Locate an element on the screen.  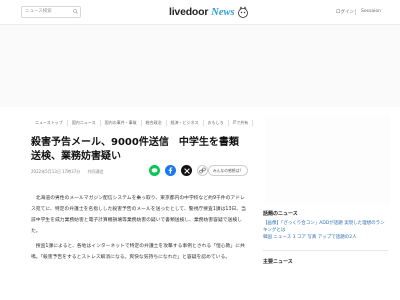
site-header: ニュース検索 livedoor News ログイン Sessaion is located at coordinates (200, 12).